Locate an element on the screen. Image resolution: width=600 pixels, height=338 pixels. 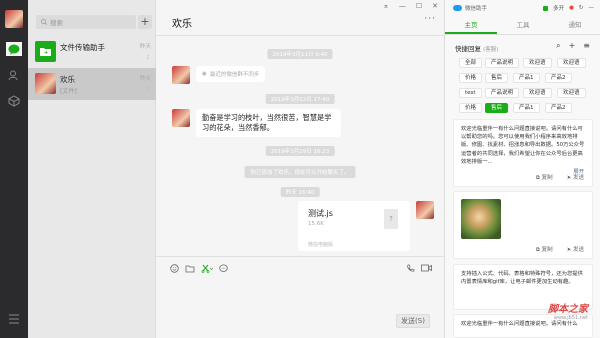
session-preview: [文件] is located at coordinates (68, 91).